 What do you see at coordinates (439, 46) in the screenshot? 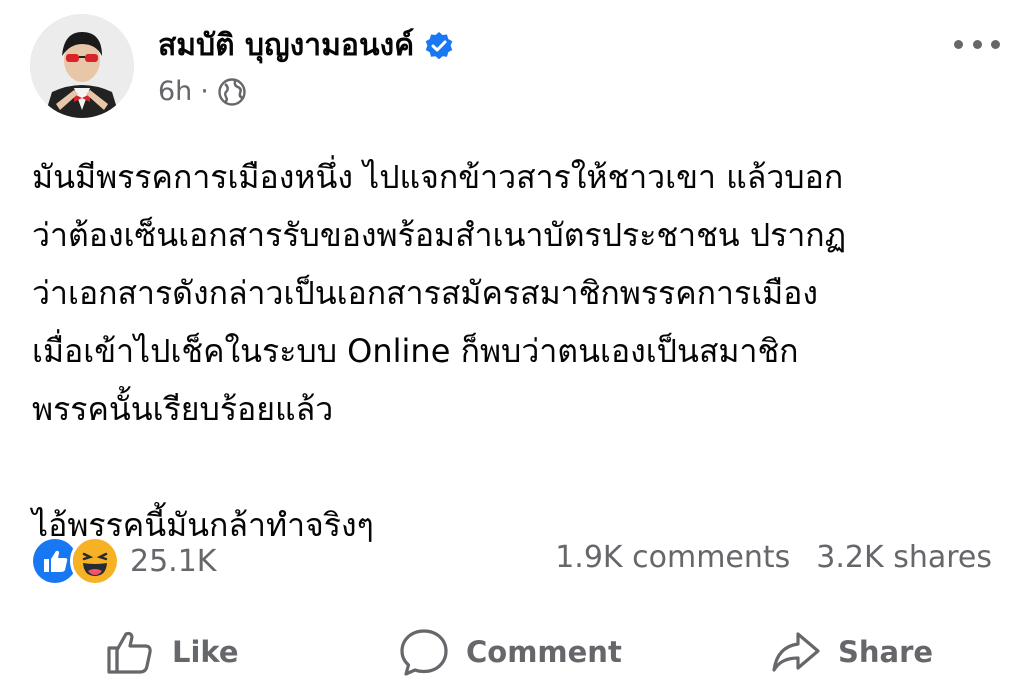
I see `verified-badge-icon` at bounding box center [439, 46].